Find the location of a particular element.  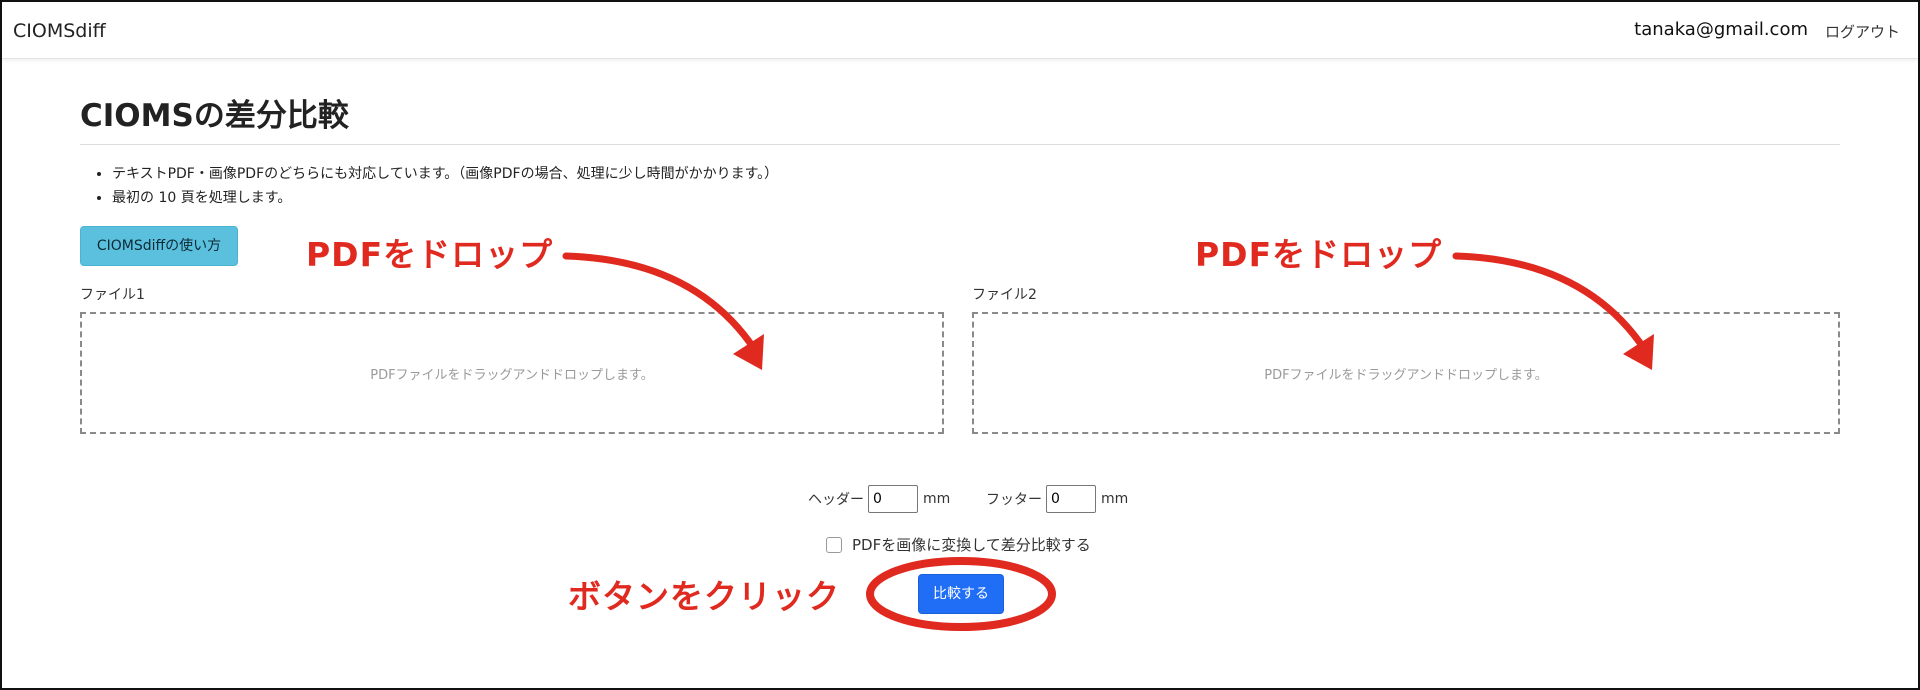

user-email: tanaka@gmail.com is located at coordinates (1721, 29).